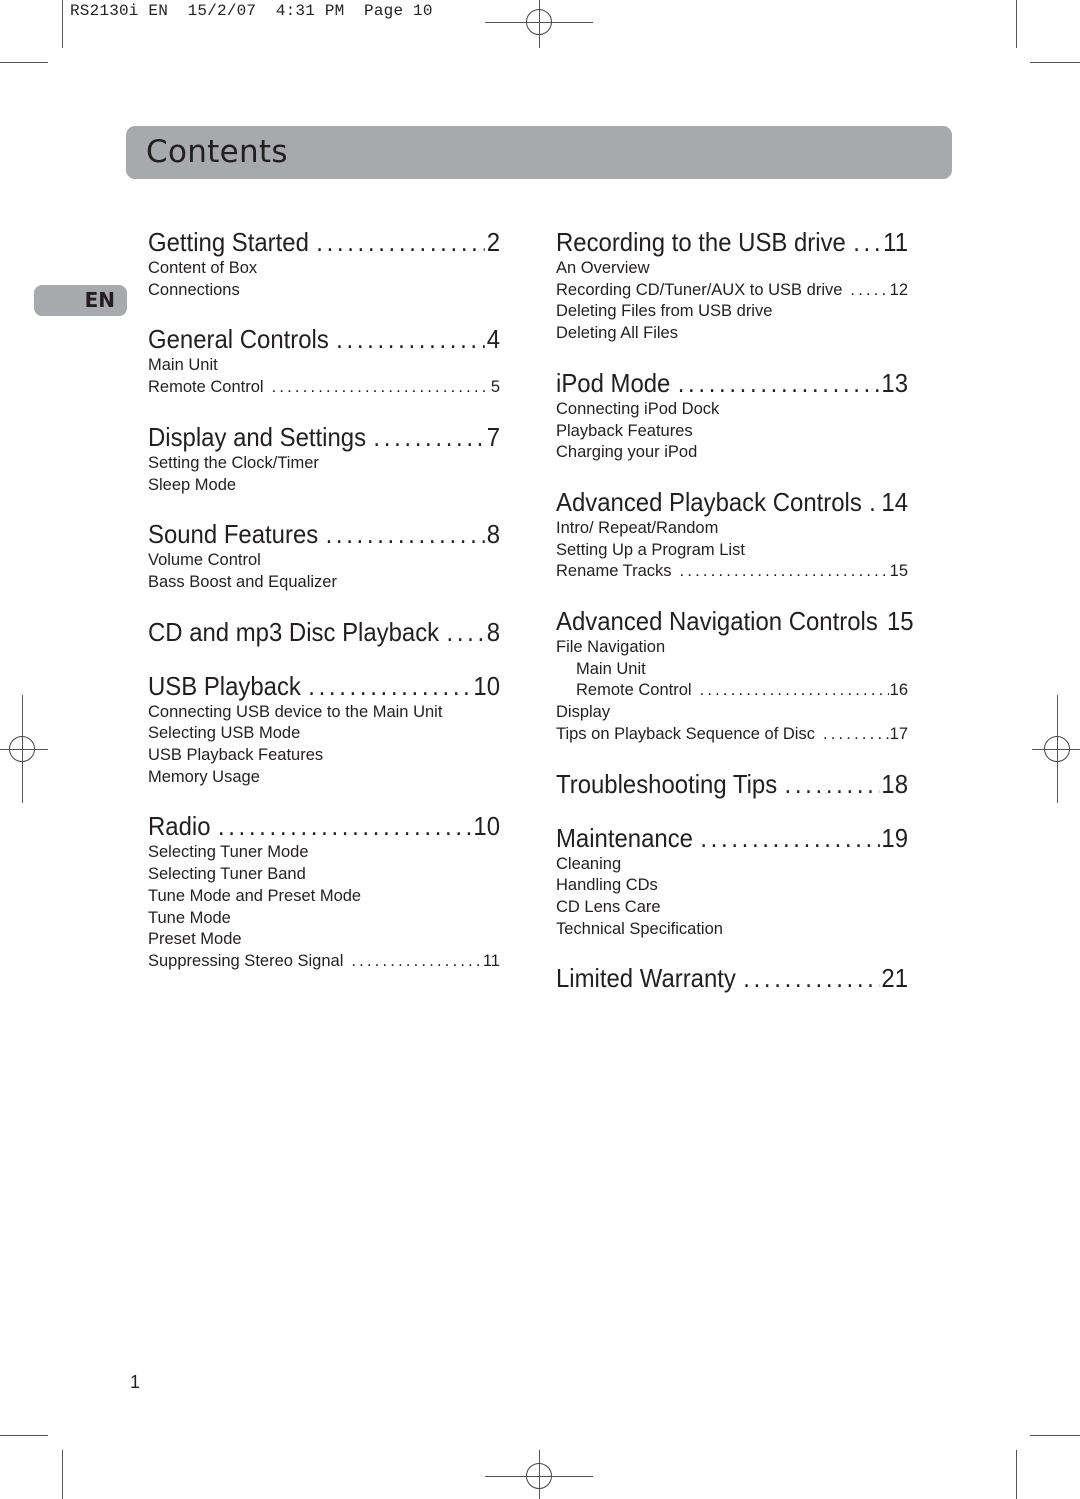  What do you see at coordinates (324, 583) in the screenshot?
I see `toc-subitem: Bass Boost and Equalizer` at bounding box center [324, 583].